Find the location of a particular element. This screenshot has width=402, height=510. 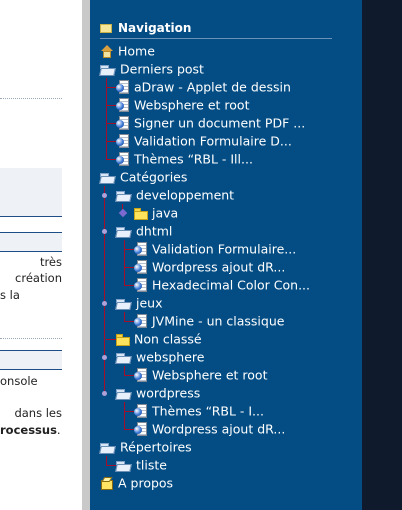

category-label: dhtml is located at coordinates (154, 231).